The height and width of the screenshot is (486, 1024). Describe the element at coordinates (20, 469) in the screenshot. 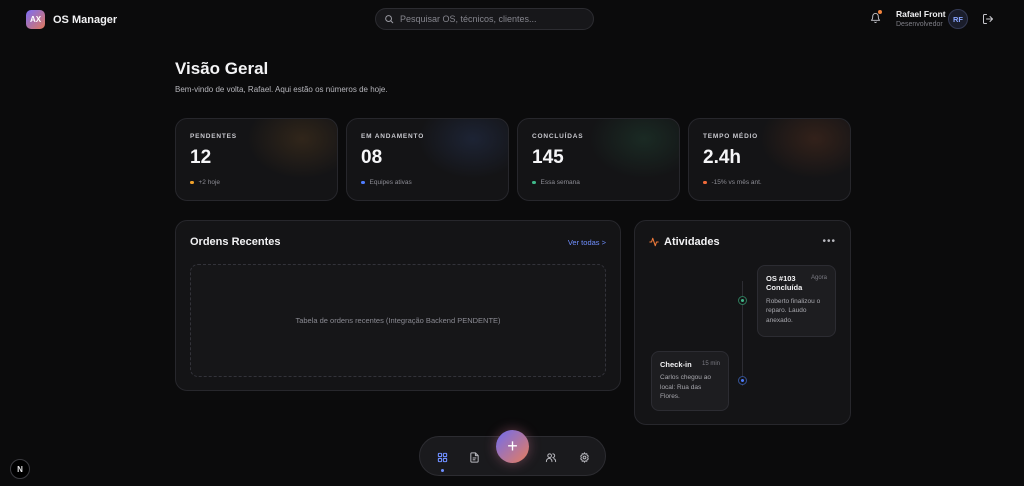

I see `dev-tools-badge: N` at that location.